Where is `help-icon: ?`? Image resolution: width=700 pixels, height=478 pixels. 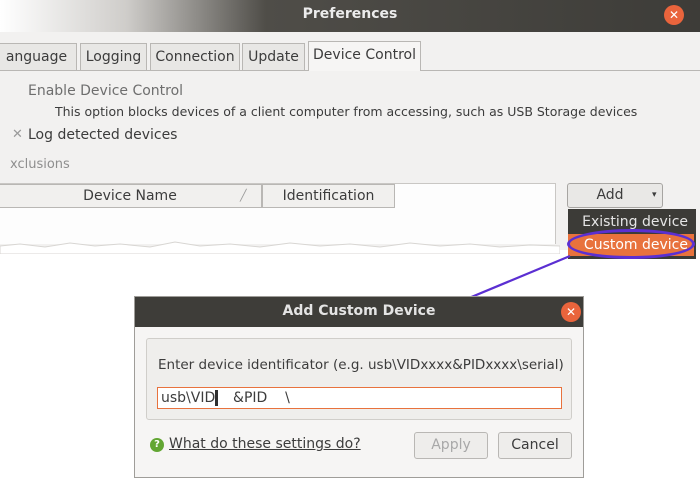 help-icon: ? is located at coordinates (157, 445).